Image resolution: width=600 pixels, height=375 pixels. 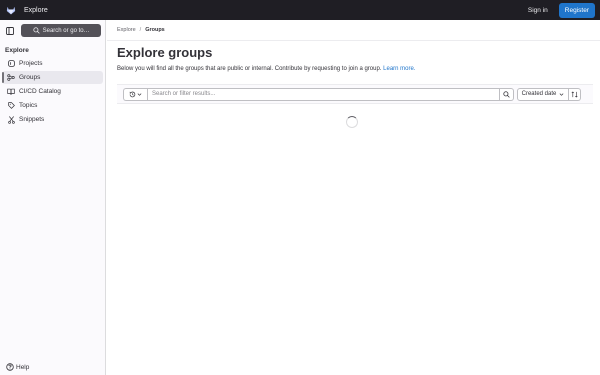 What do you see at coordinates (40, 91) in the screenshot?
I see `sidebar-item-label: CI/CD Catalog` at bounding box center [40, 91].